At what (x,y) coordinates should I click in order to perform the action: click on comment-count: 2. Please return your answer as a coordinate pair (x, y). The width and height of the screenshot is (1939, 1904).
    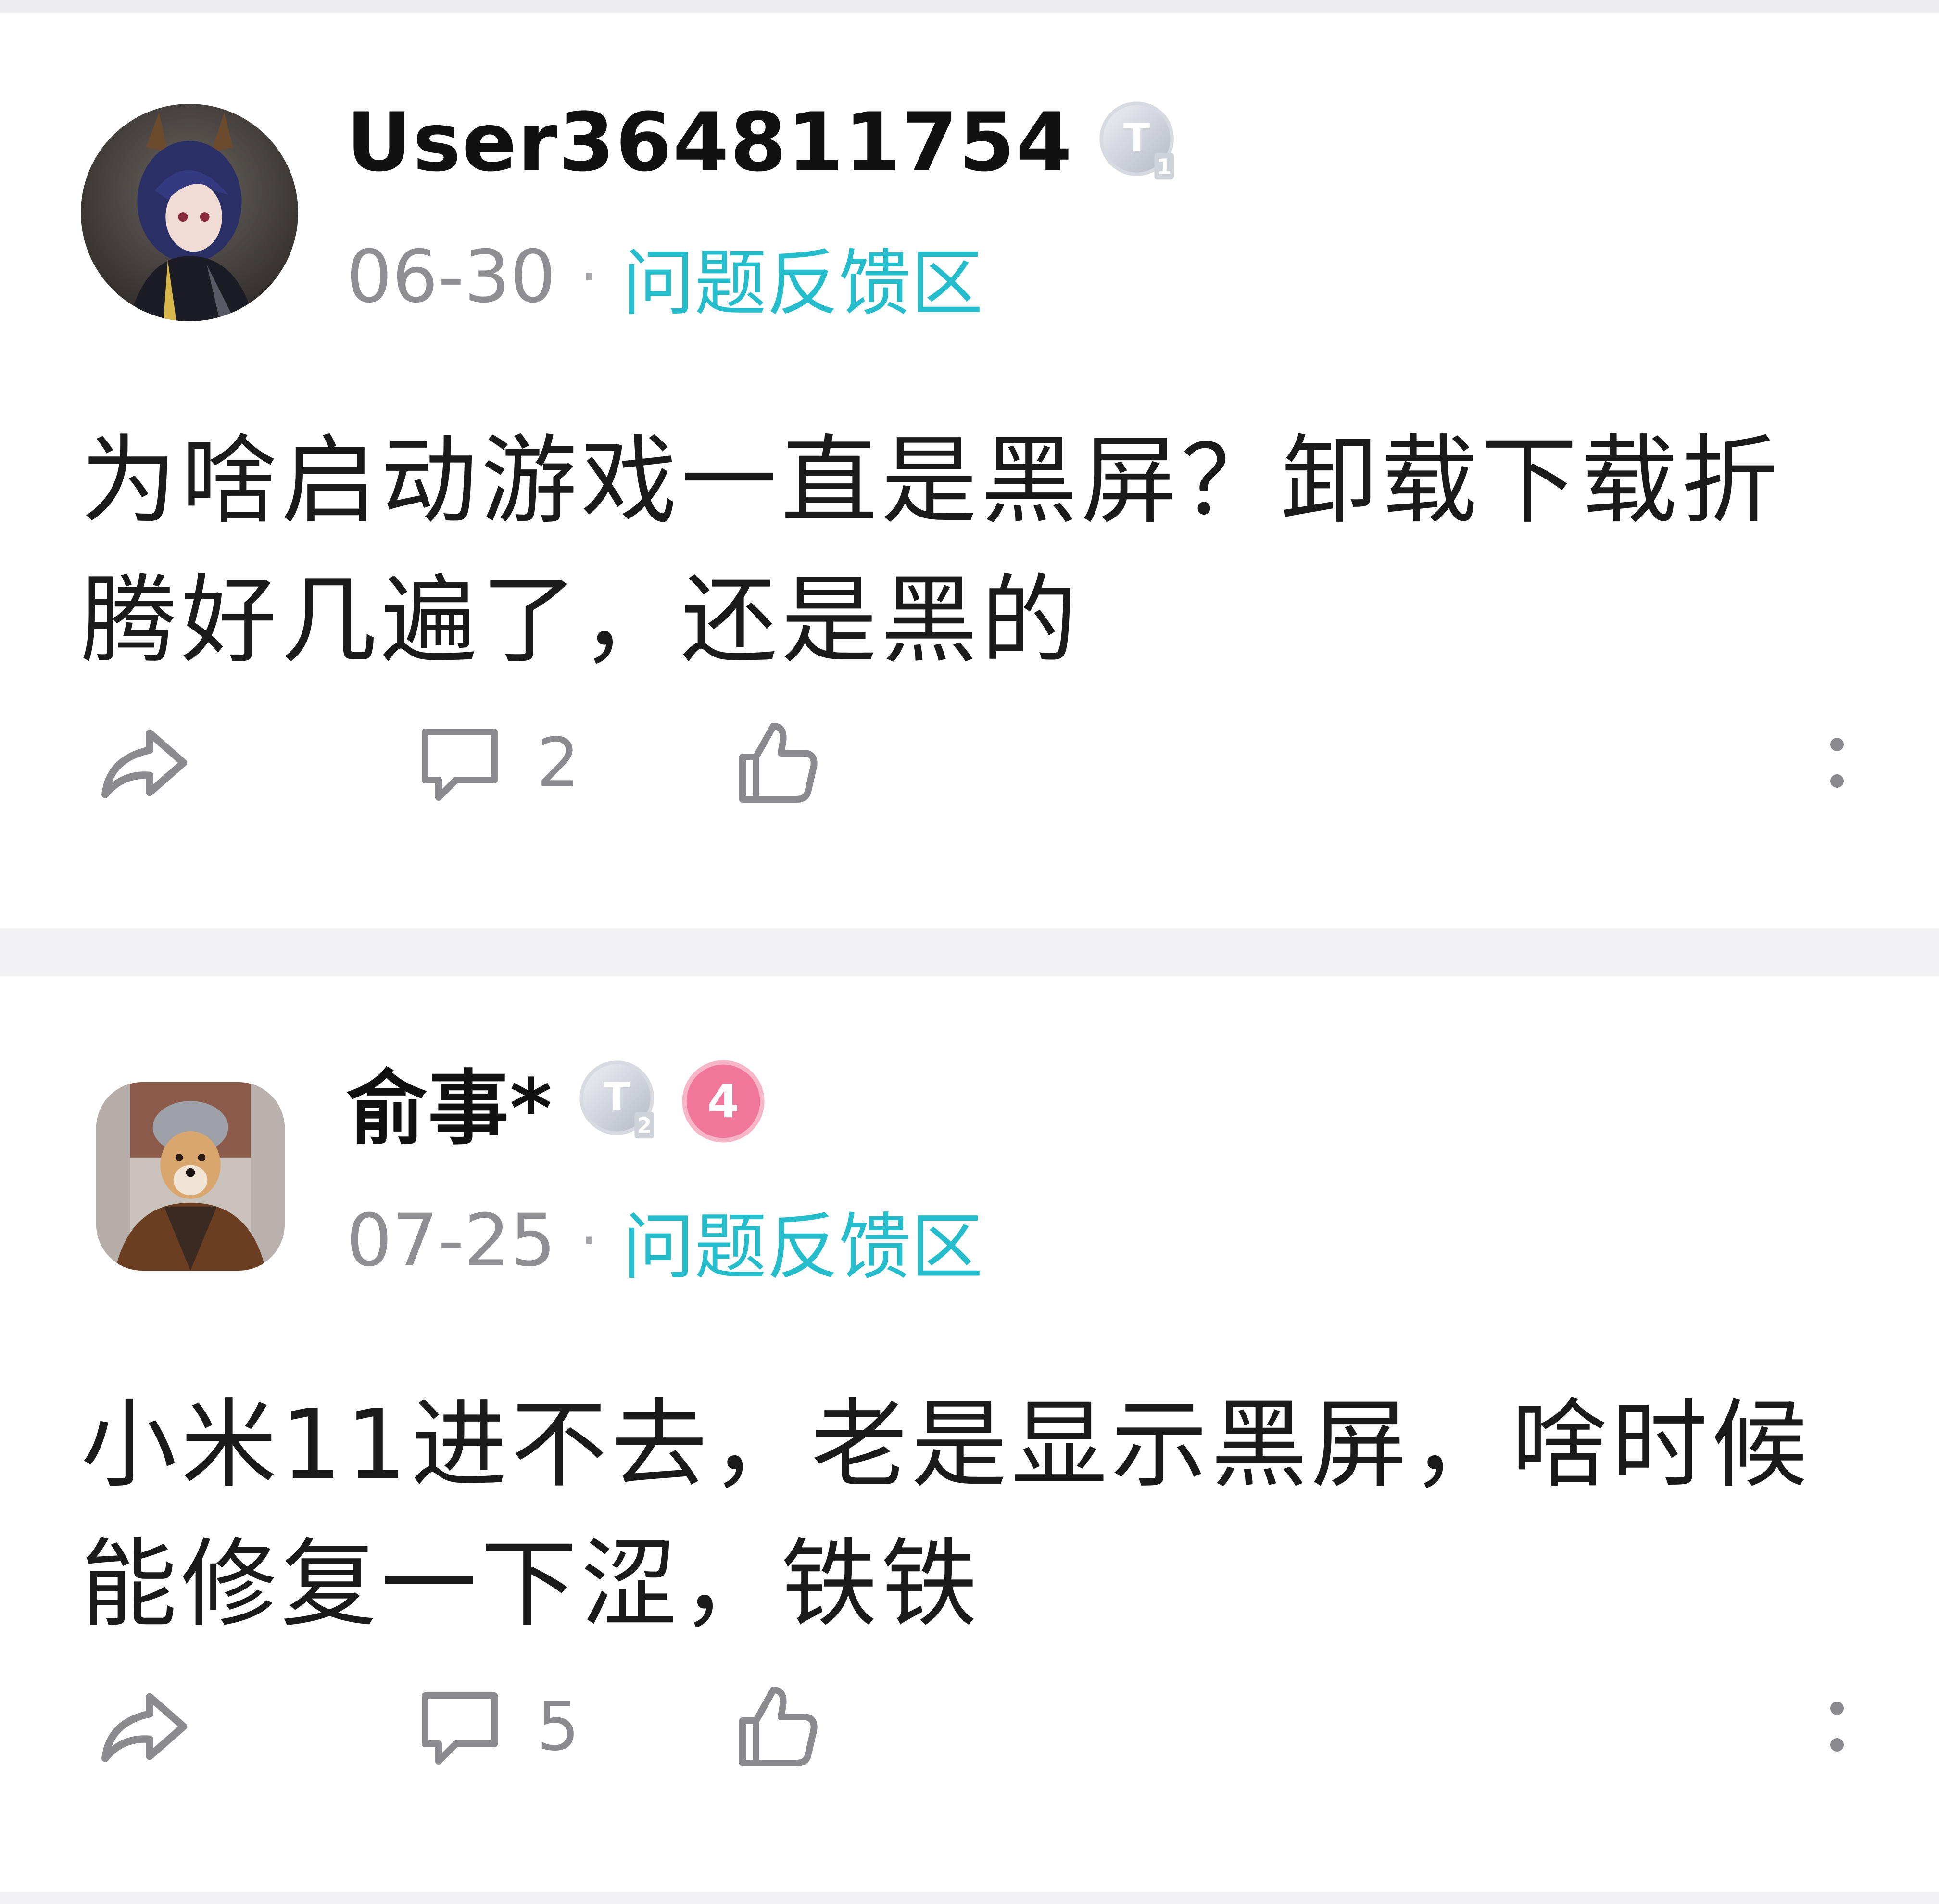
    Looking at the image, I should click on (558, 762).